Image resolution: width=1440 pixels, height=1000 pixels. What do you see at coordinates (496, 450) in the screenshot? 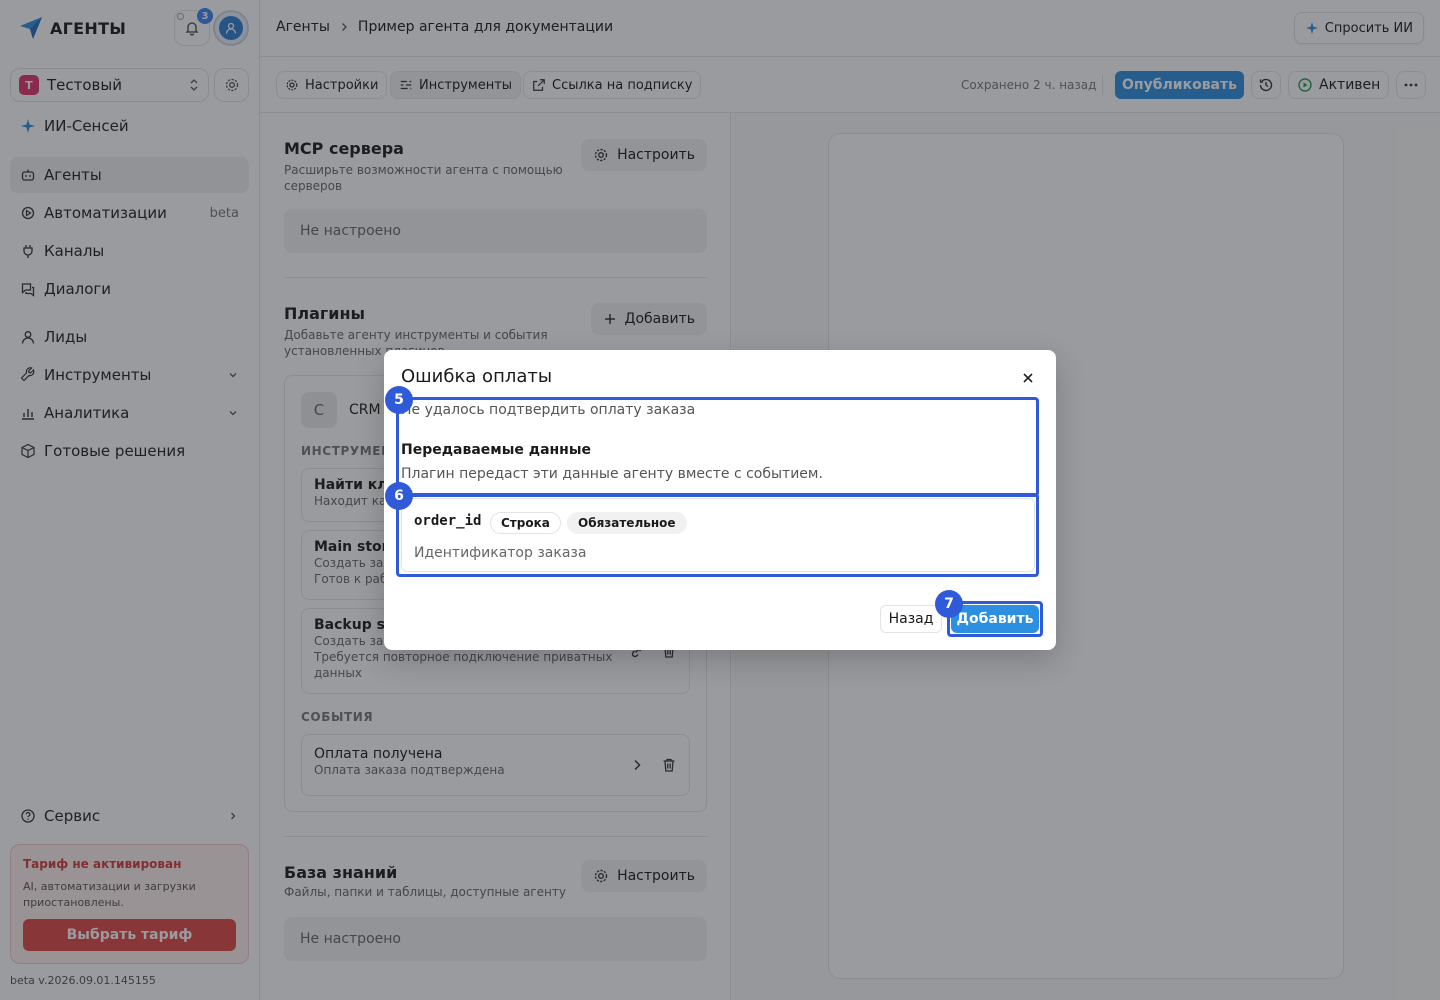
I see `dialog-section-title: Передаваемые данные` at bounding box center [496, 450].